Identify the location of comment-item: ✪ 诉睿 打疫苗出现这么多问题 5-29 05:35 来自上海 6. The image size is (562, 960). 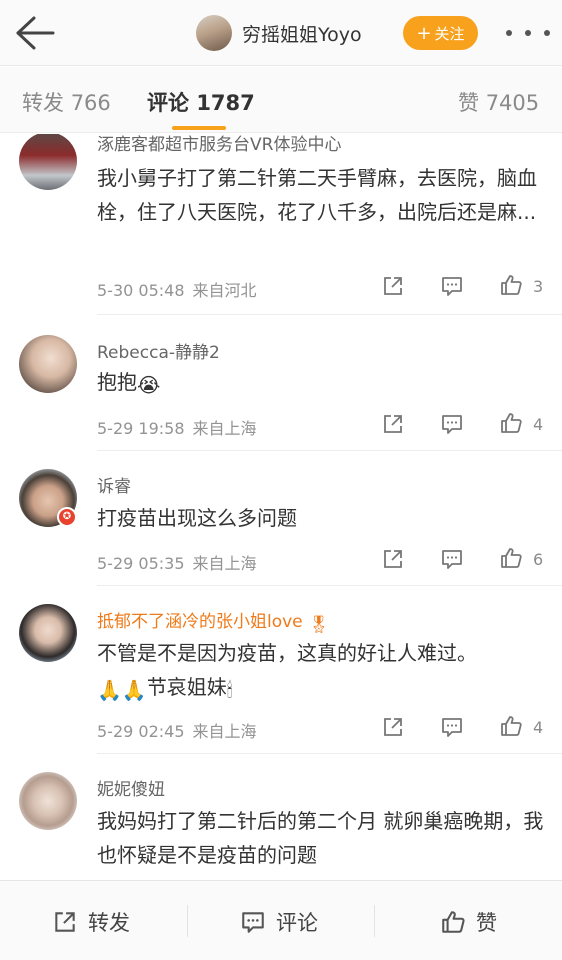
(281, 518).